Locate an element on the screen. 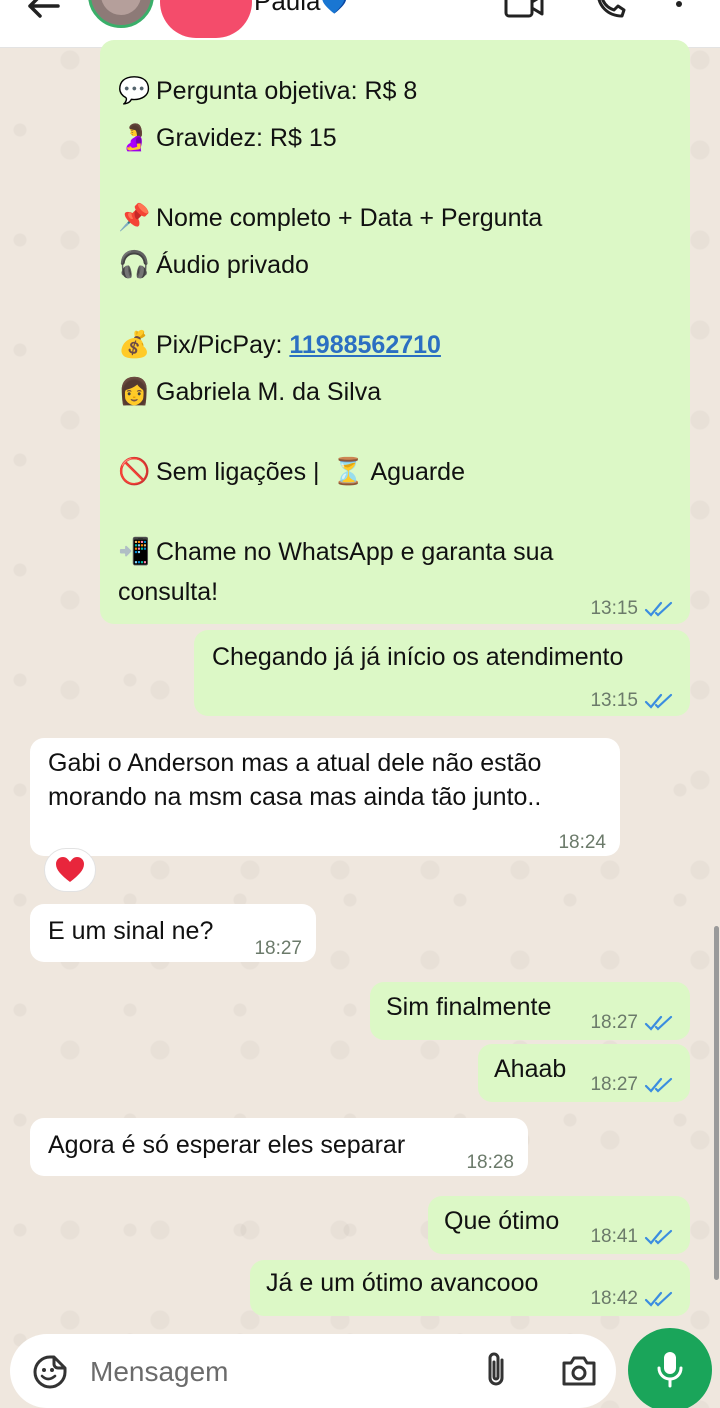  message-bubble-outgoing: Ahaab 18:27 is located at coordinates (584, 1073).